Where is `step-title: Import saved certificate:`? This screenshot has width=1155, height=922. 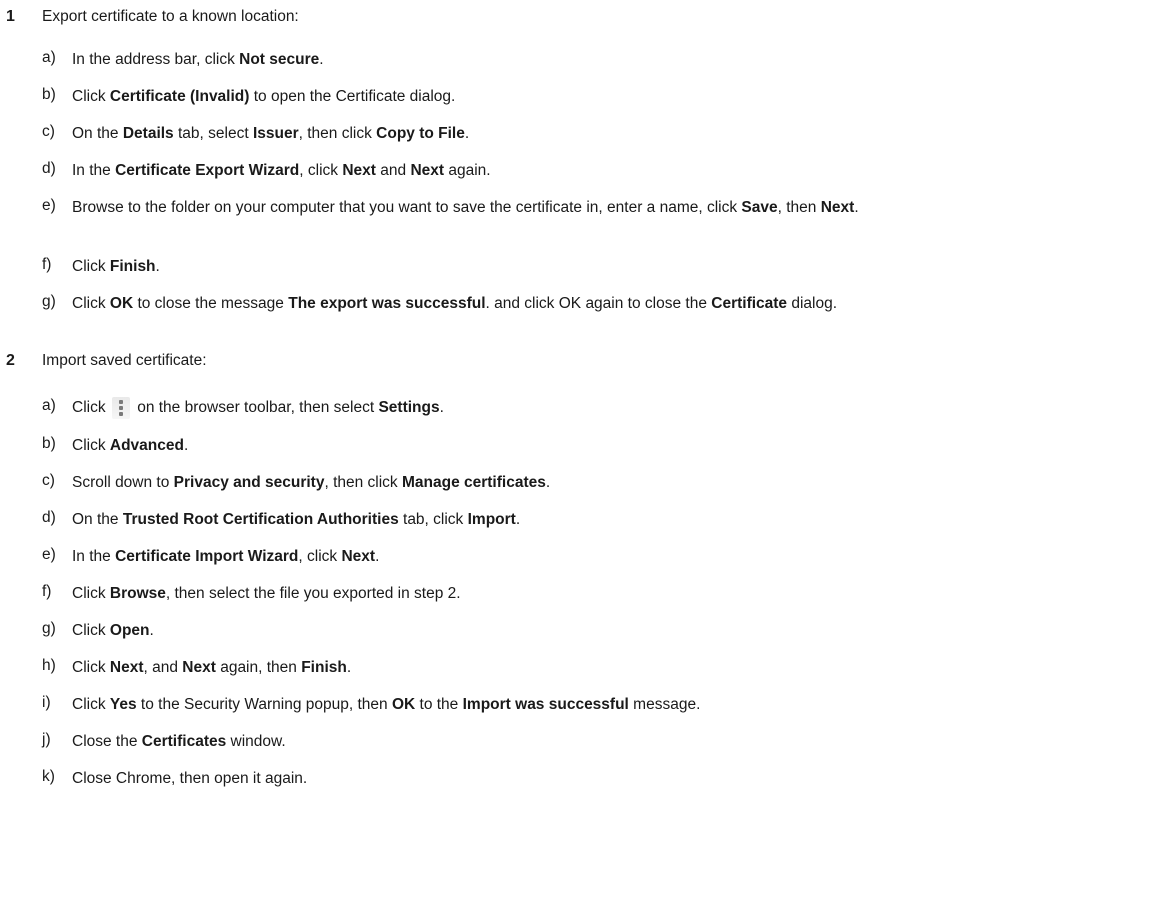
step-title: Import saved certificate: is located at coordinates (124, 360).